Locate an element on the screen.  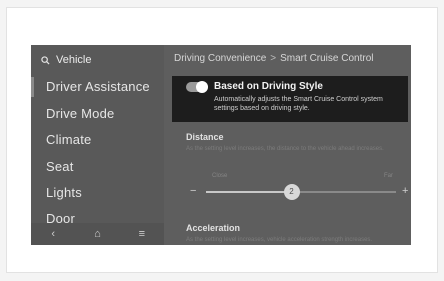
home-icon: ⌂ is located at coordinates (97, 234).